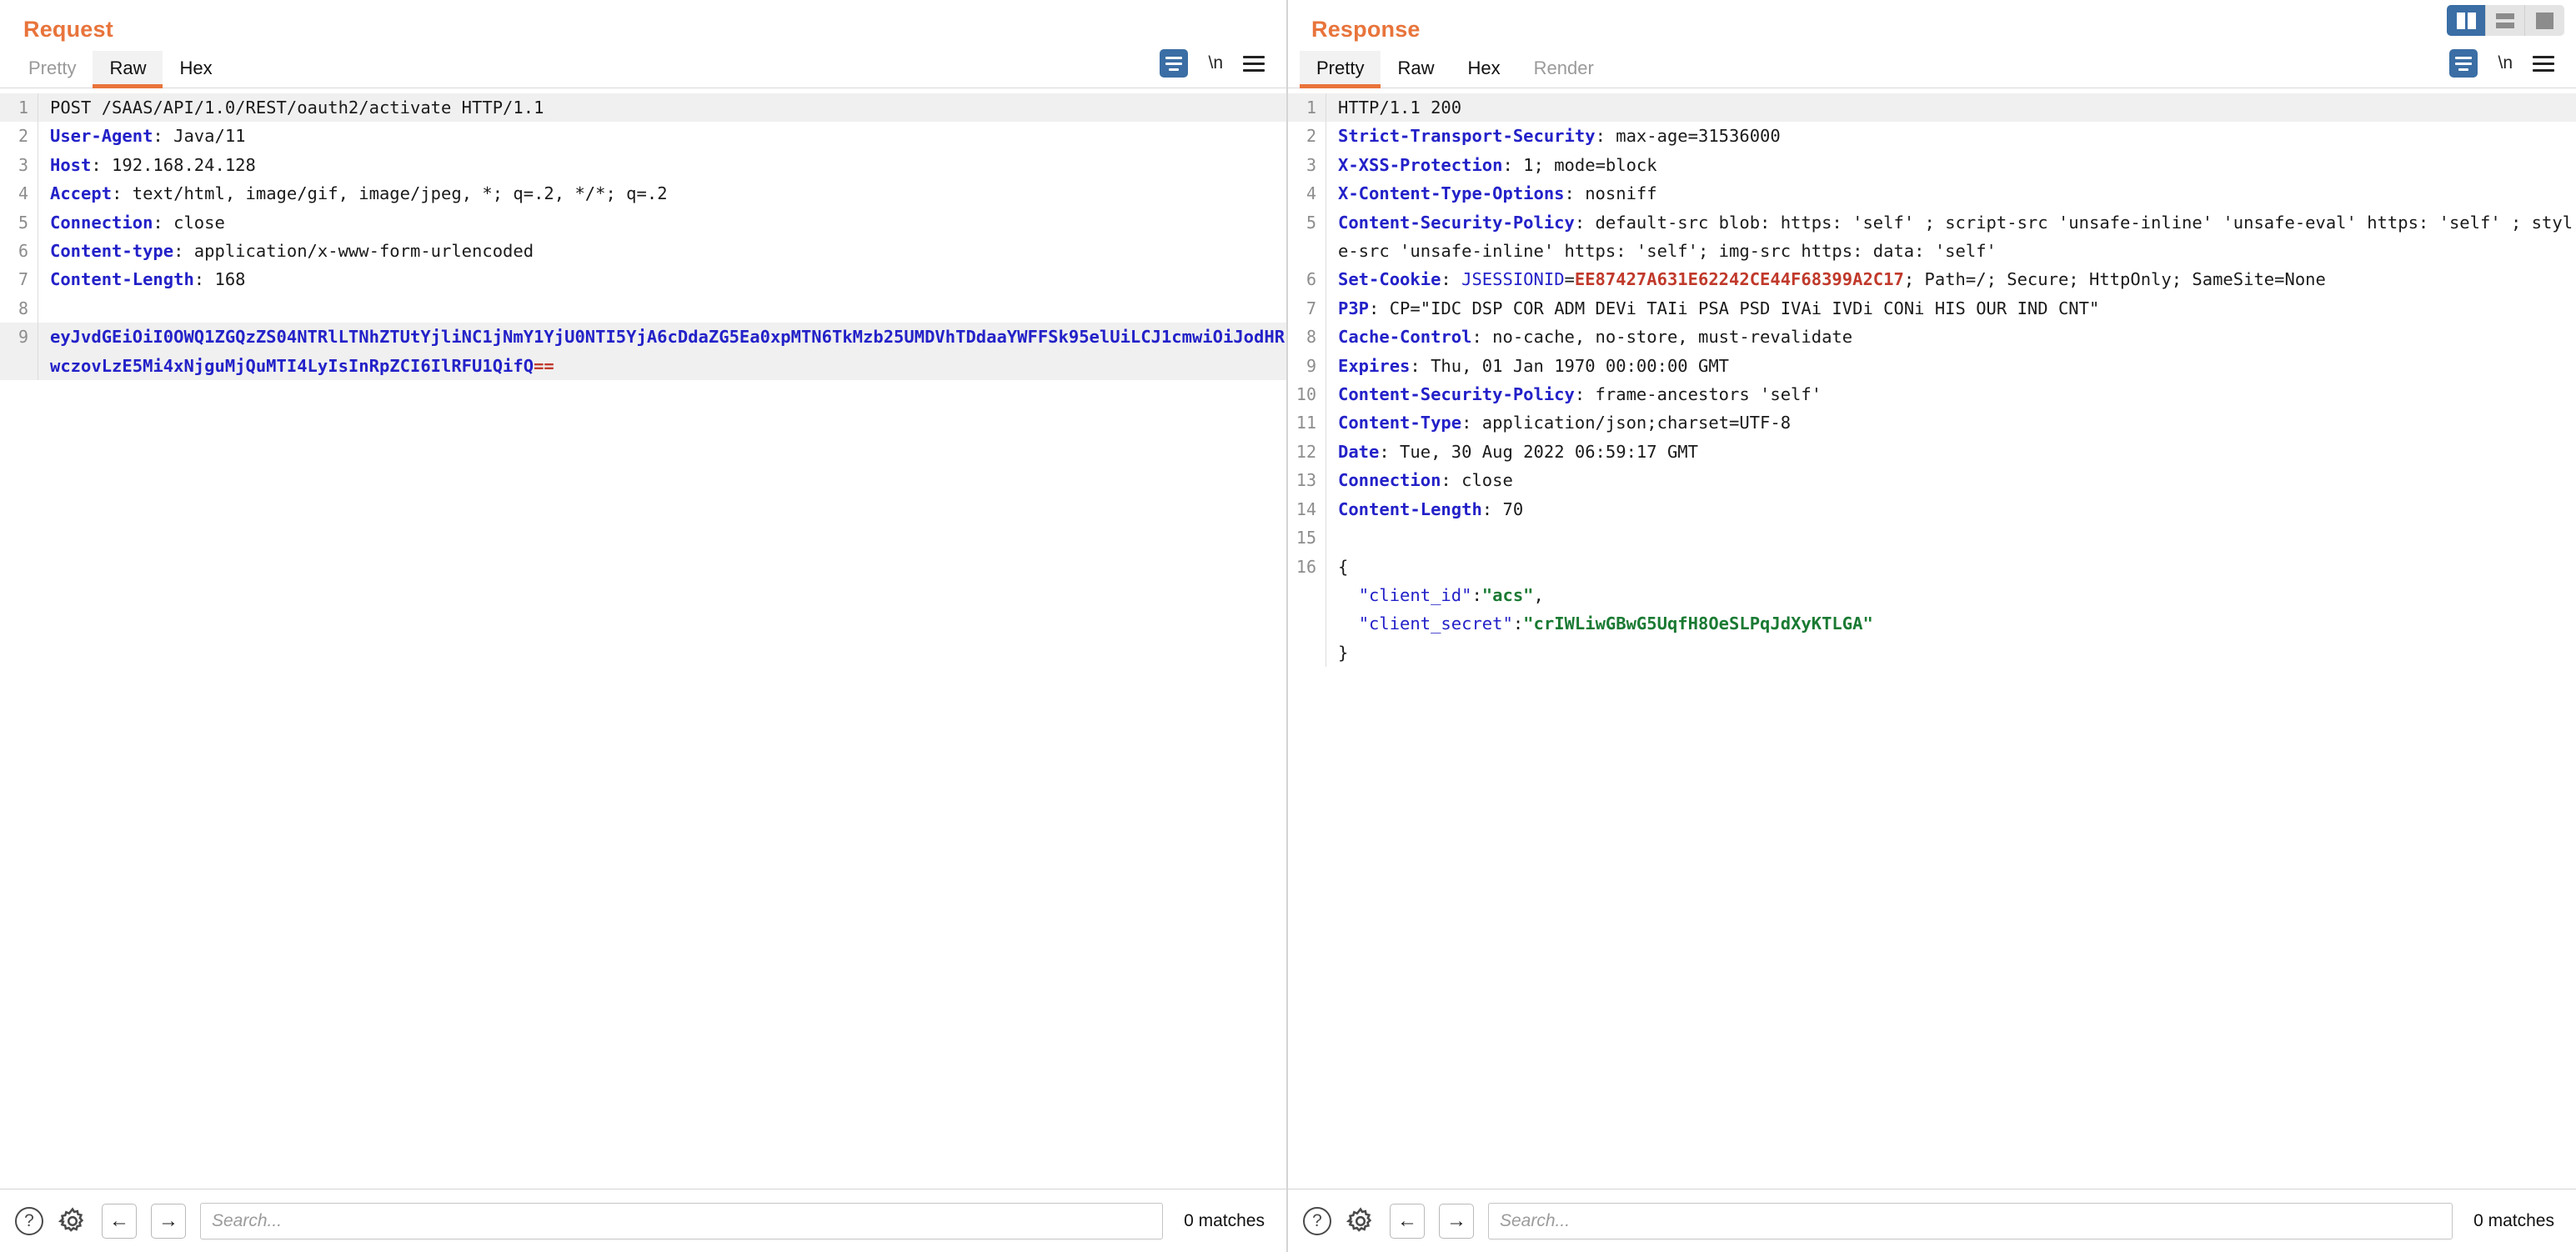  I want to click on line-number: 15, so click(1307, 538).